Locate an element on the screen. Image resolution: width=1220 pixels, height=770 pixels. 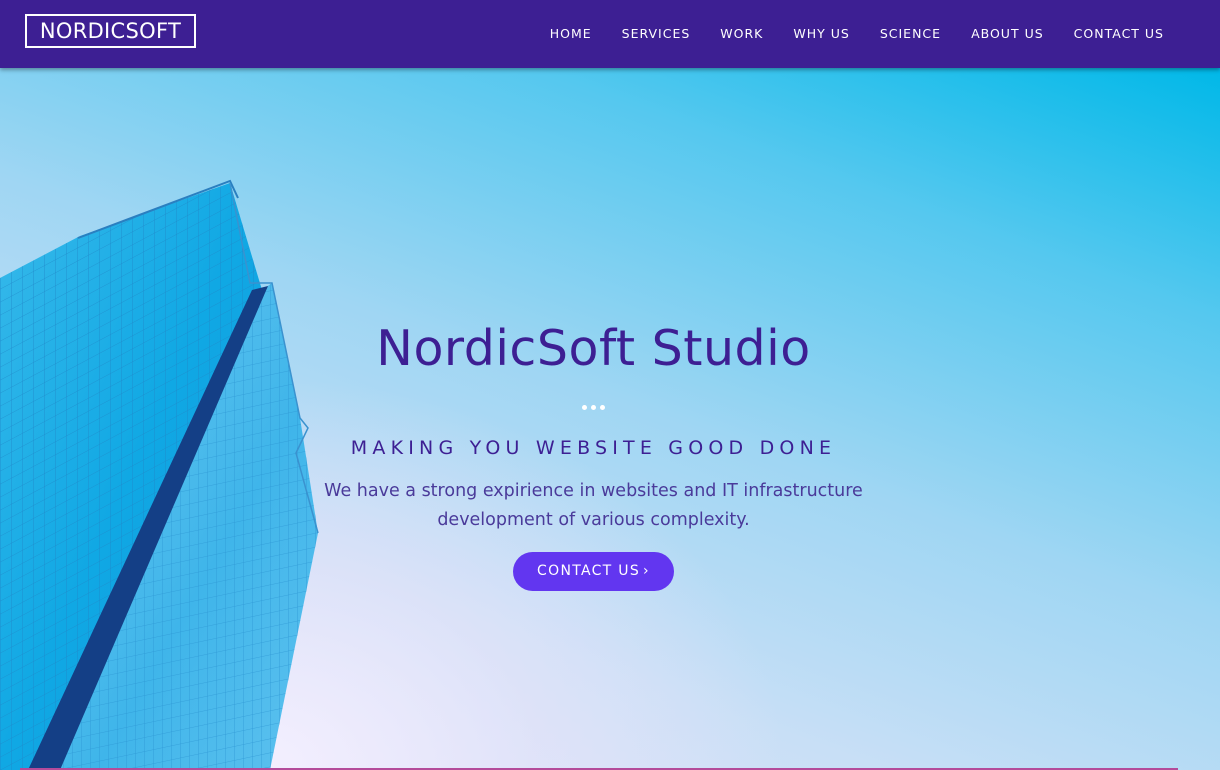
nav-link-work: WORK is located at coordinates (741, 33).